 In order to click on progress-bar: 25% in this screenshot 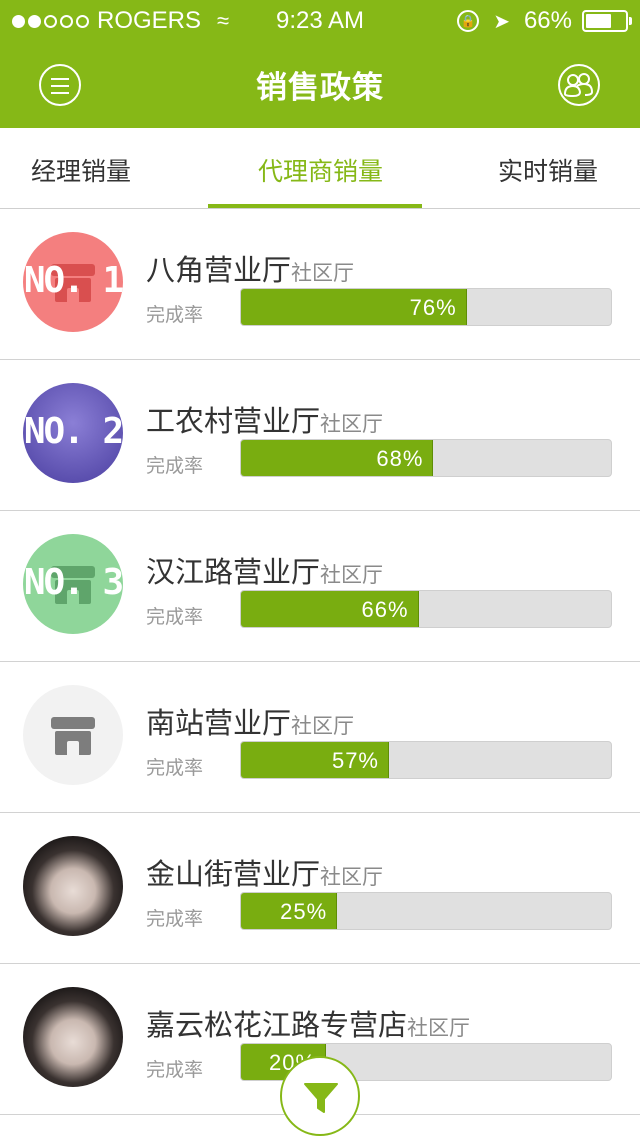, I will do `click(426, 911)`.